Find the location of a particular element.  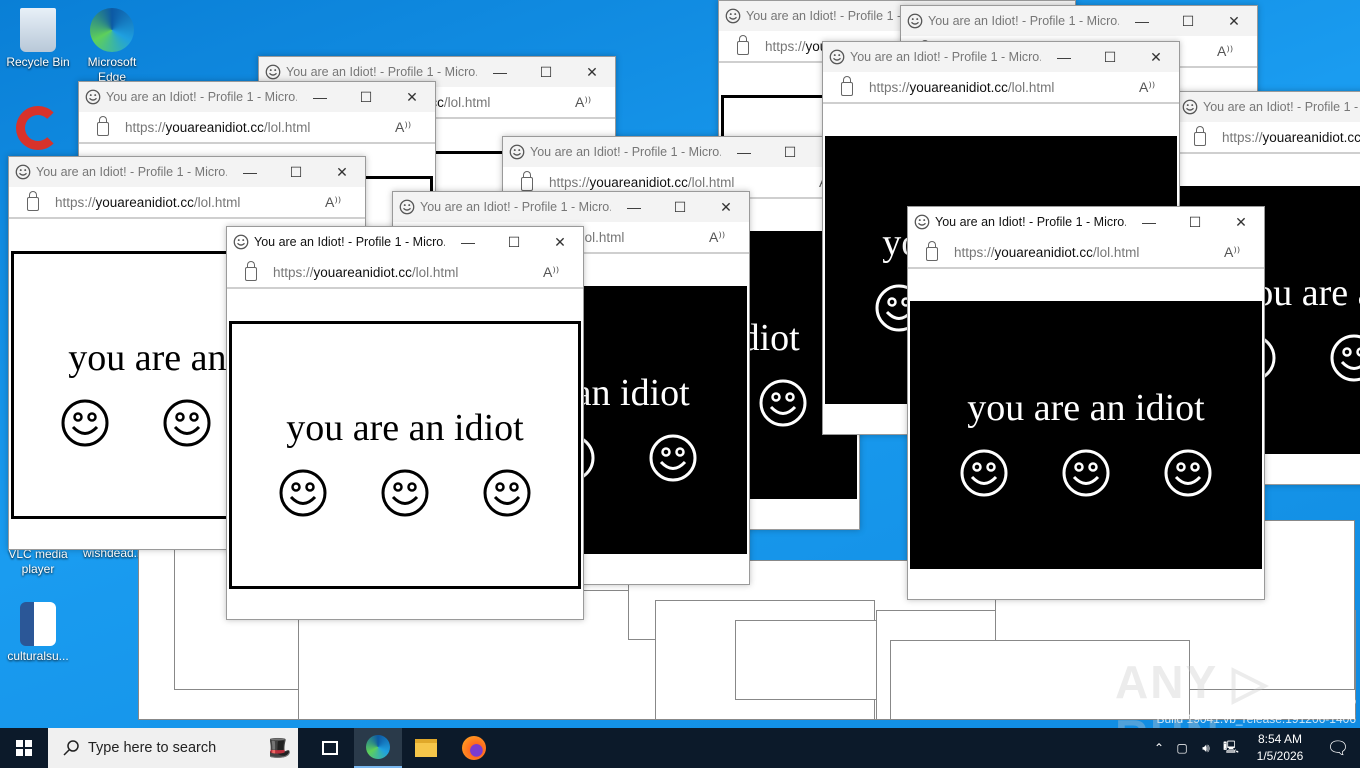

start-button is located at coordinates (24, 748).